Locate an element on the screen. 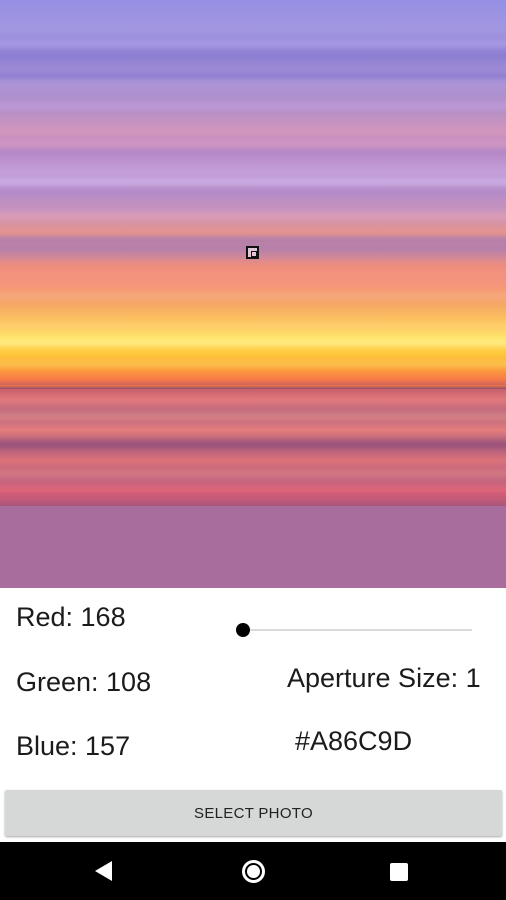 The image size is (506, 900). slider-track is located at coordinates (357, 630).